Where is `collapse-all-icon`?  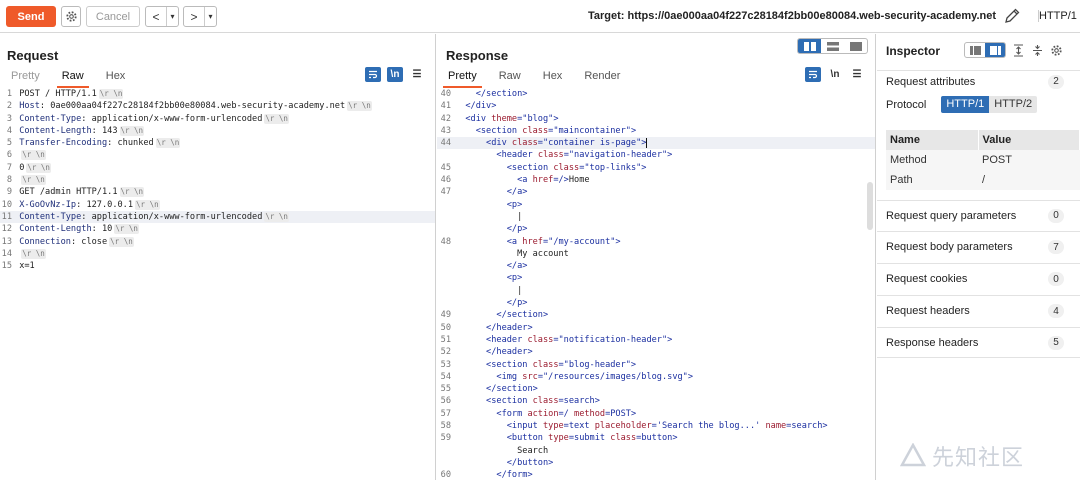
collapse-all-icon is located at coordinates (1037, 50).